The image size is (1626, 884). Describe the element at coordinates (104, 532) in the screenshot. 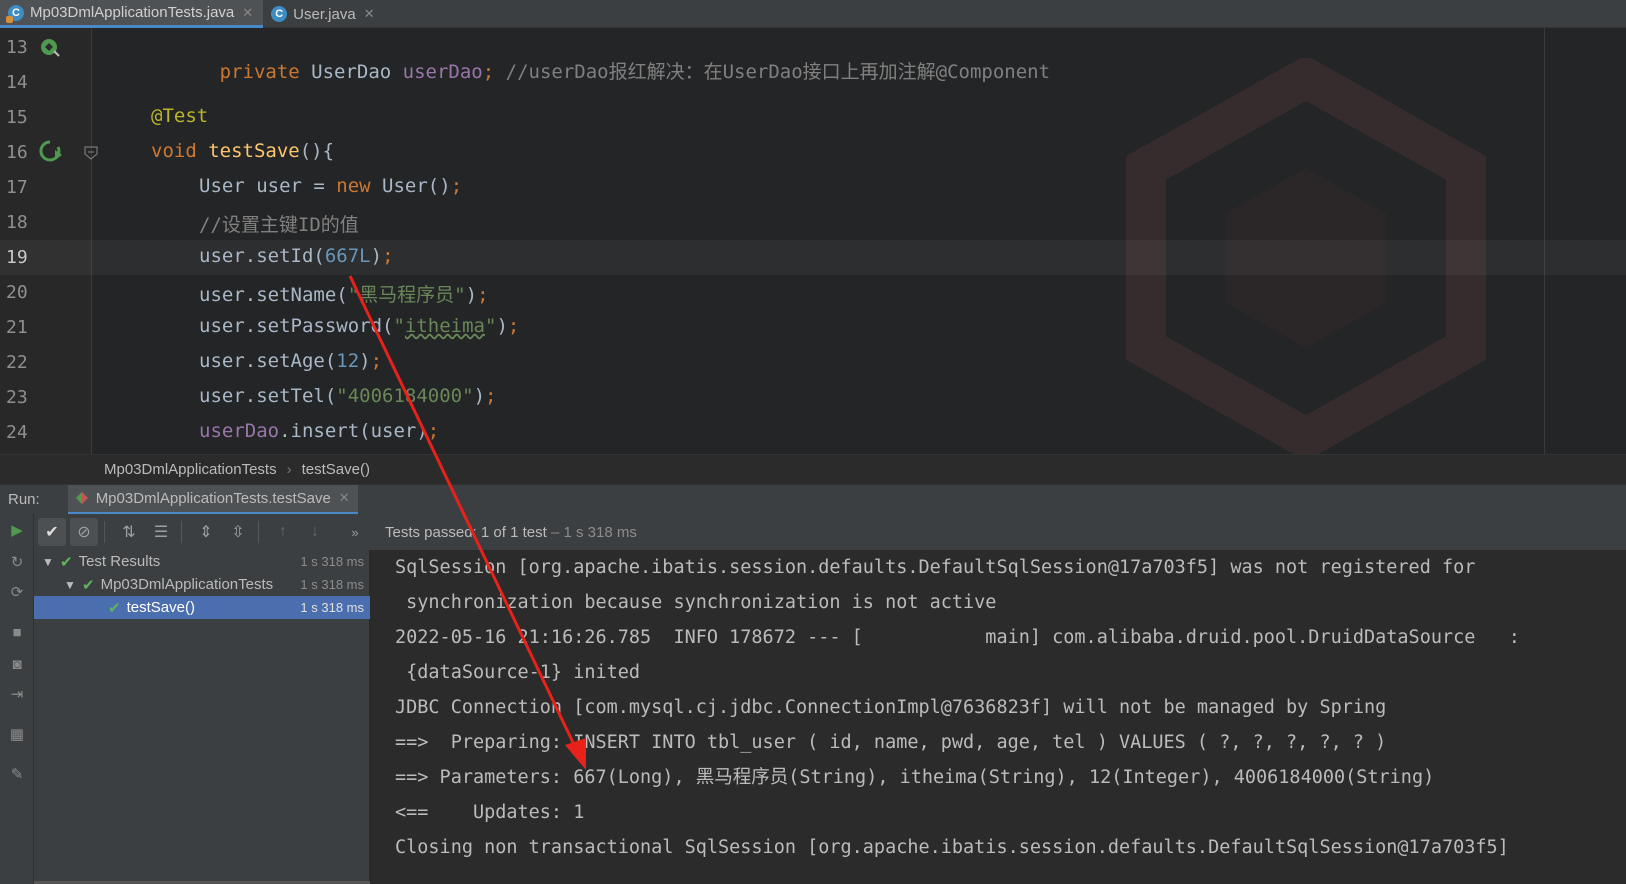

I see `toolbar-separator` at that location.